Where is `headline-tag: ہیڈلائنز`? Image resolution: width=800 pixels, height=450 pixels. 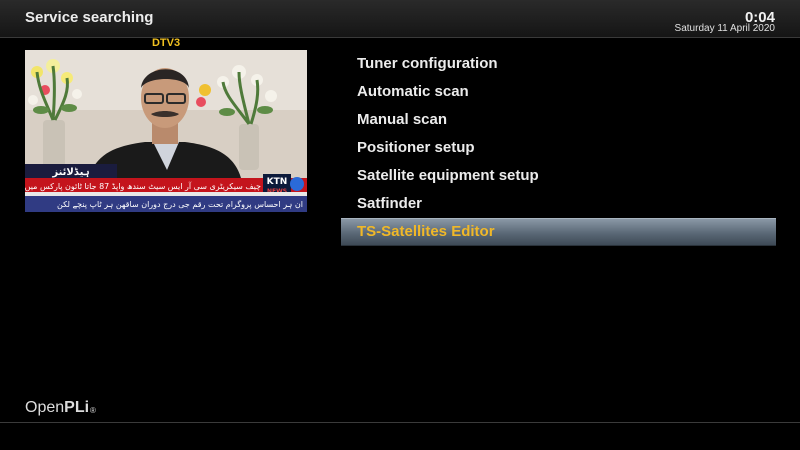 headline-tag: ہیڈلائنز is located at coordinates (70, 172).